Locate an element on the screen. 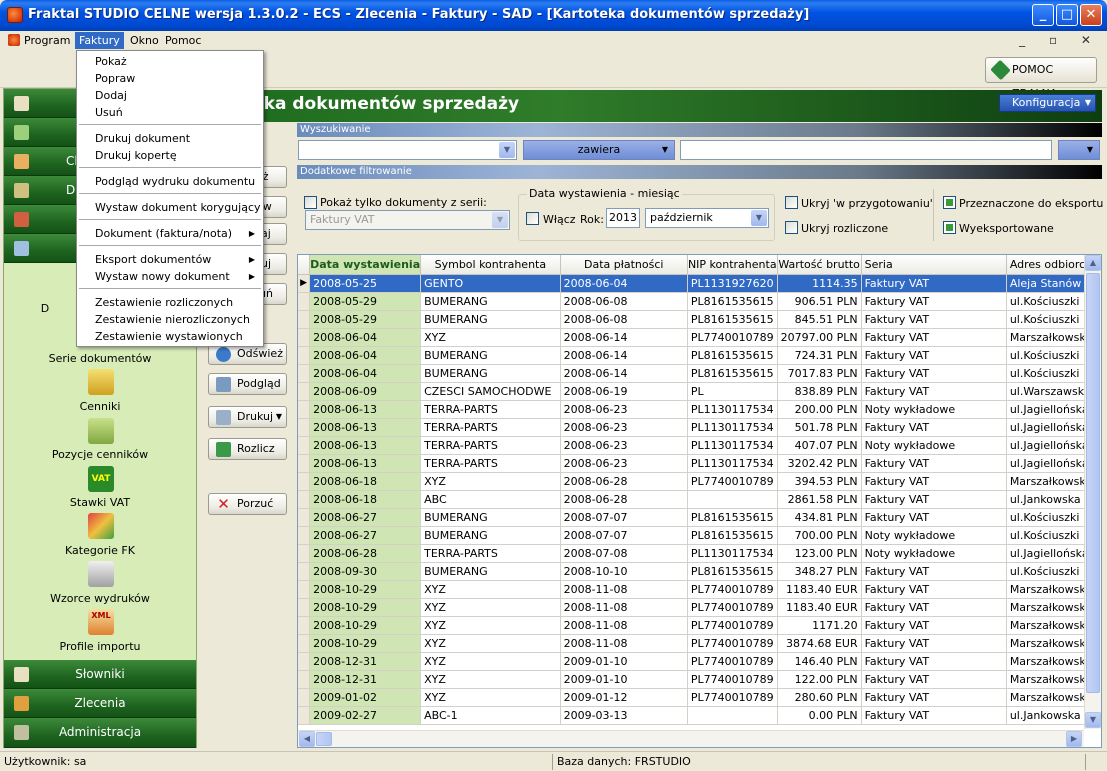 The image size is (1107, 771). scroll-down-button: ▼ is located at coordinates (1093, 720).